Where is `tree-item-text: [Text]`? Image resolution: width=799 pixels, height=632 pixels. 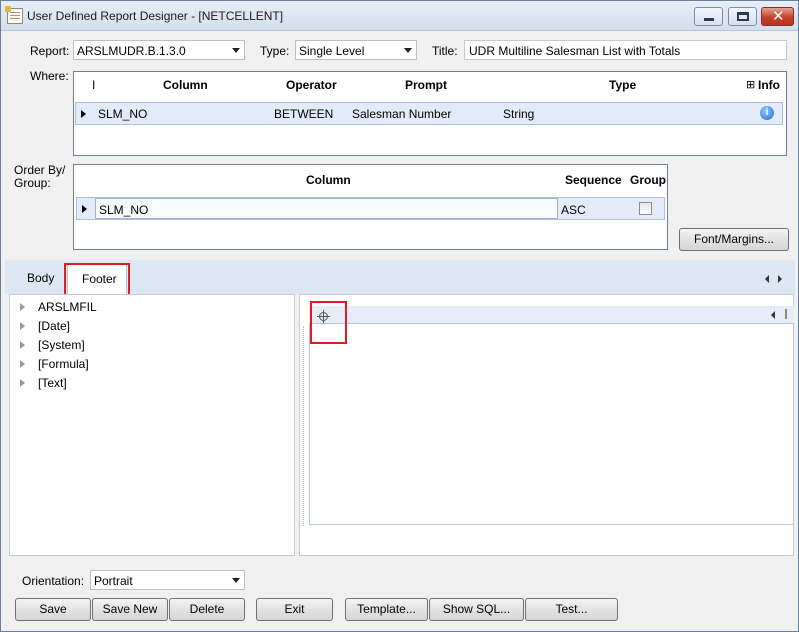
tree-item-text: [Text] is located at coordinates (150, 383).